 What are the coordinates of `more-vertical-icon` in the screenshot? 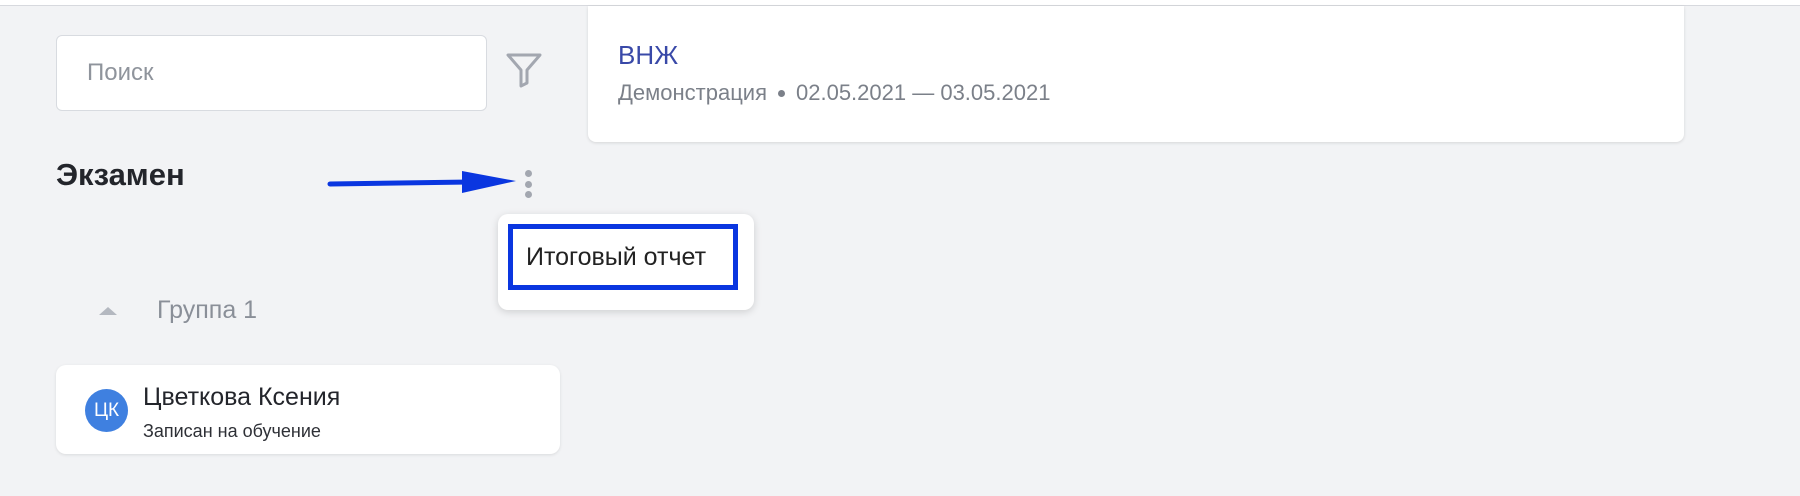 It's located at (528, 173).